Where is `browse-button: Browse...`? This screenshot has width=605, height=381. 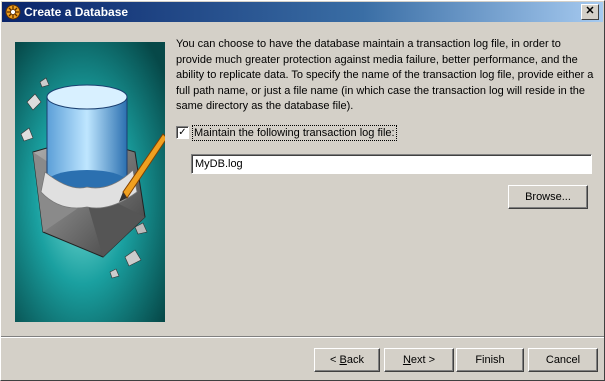 browse-button: Browse... is located at coordinates (548, 197).